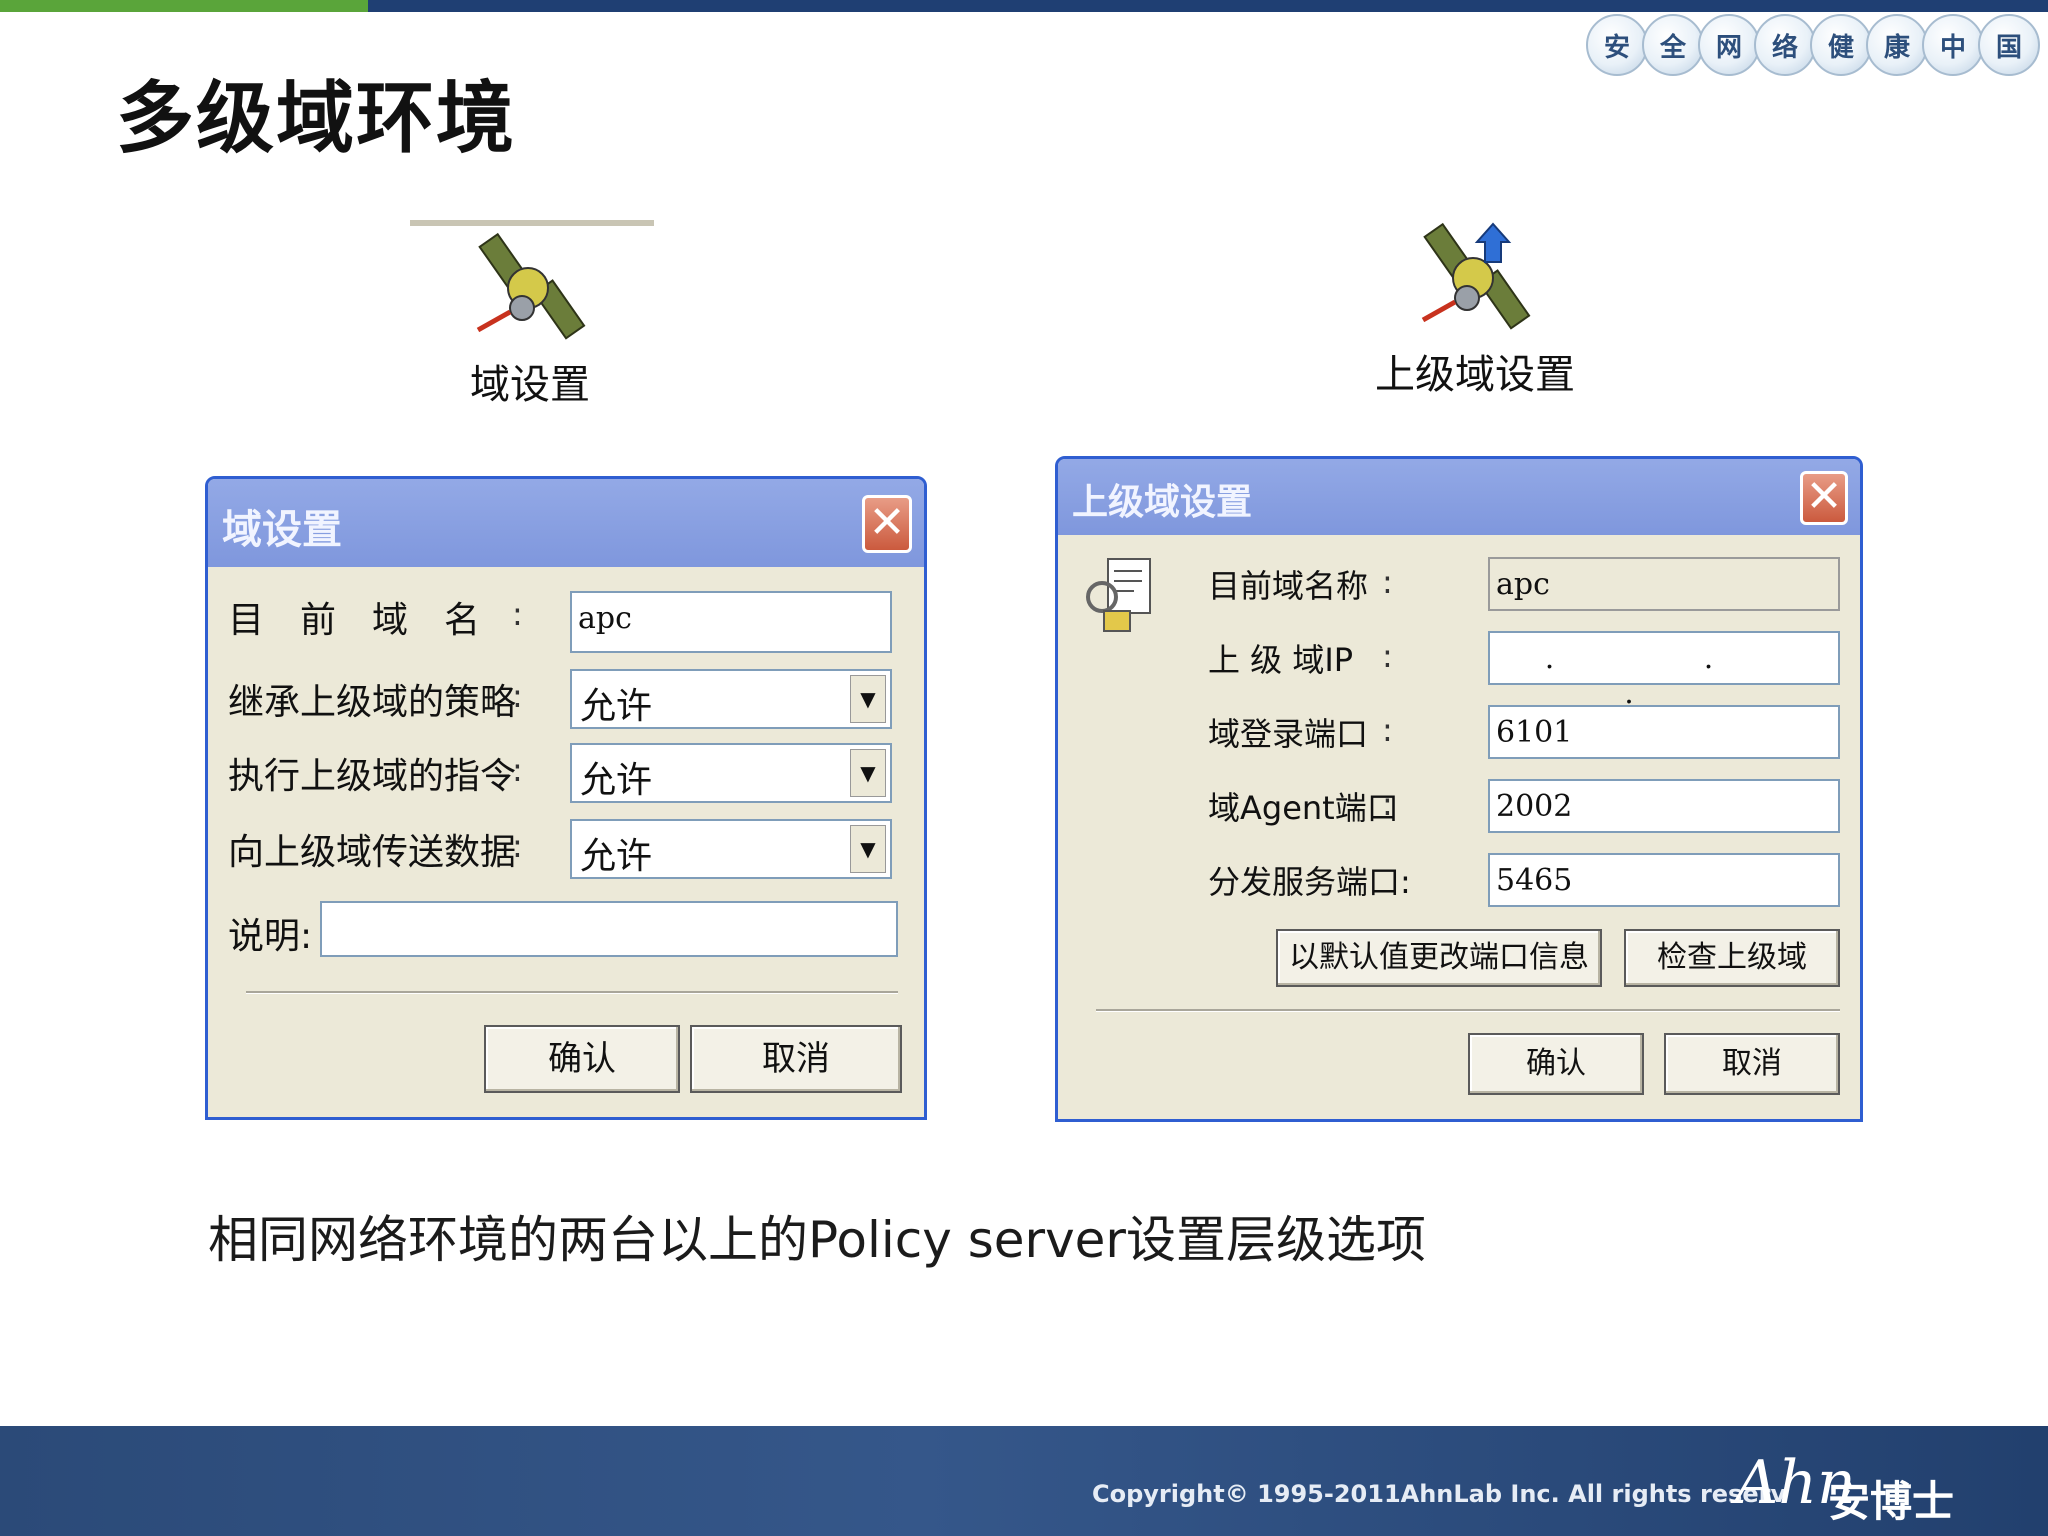 The height and width of the screenshot is (1536, 2048). I want to click on exec-command-select: 允许 ▼, so click(731, 773).